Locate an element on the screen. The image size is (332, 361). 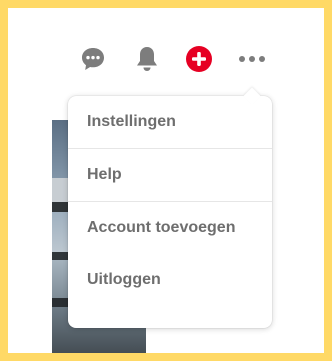
messages-icon is located at coordinates (93, 59).